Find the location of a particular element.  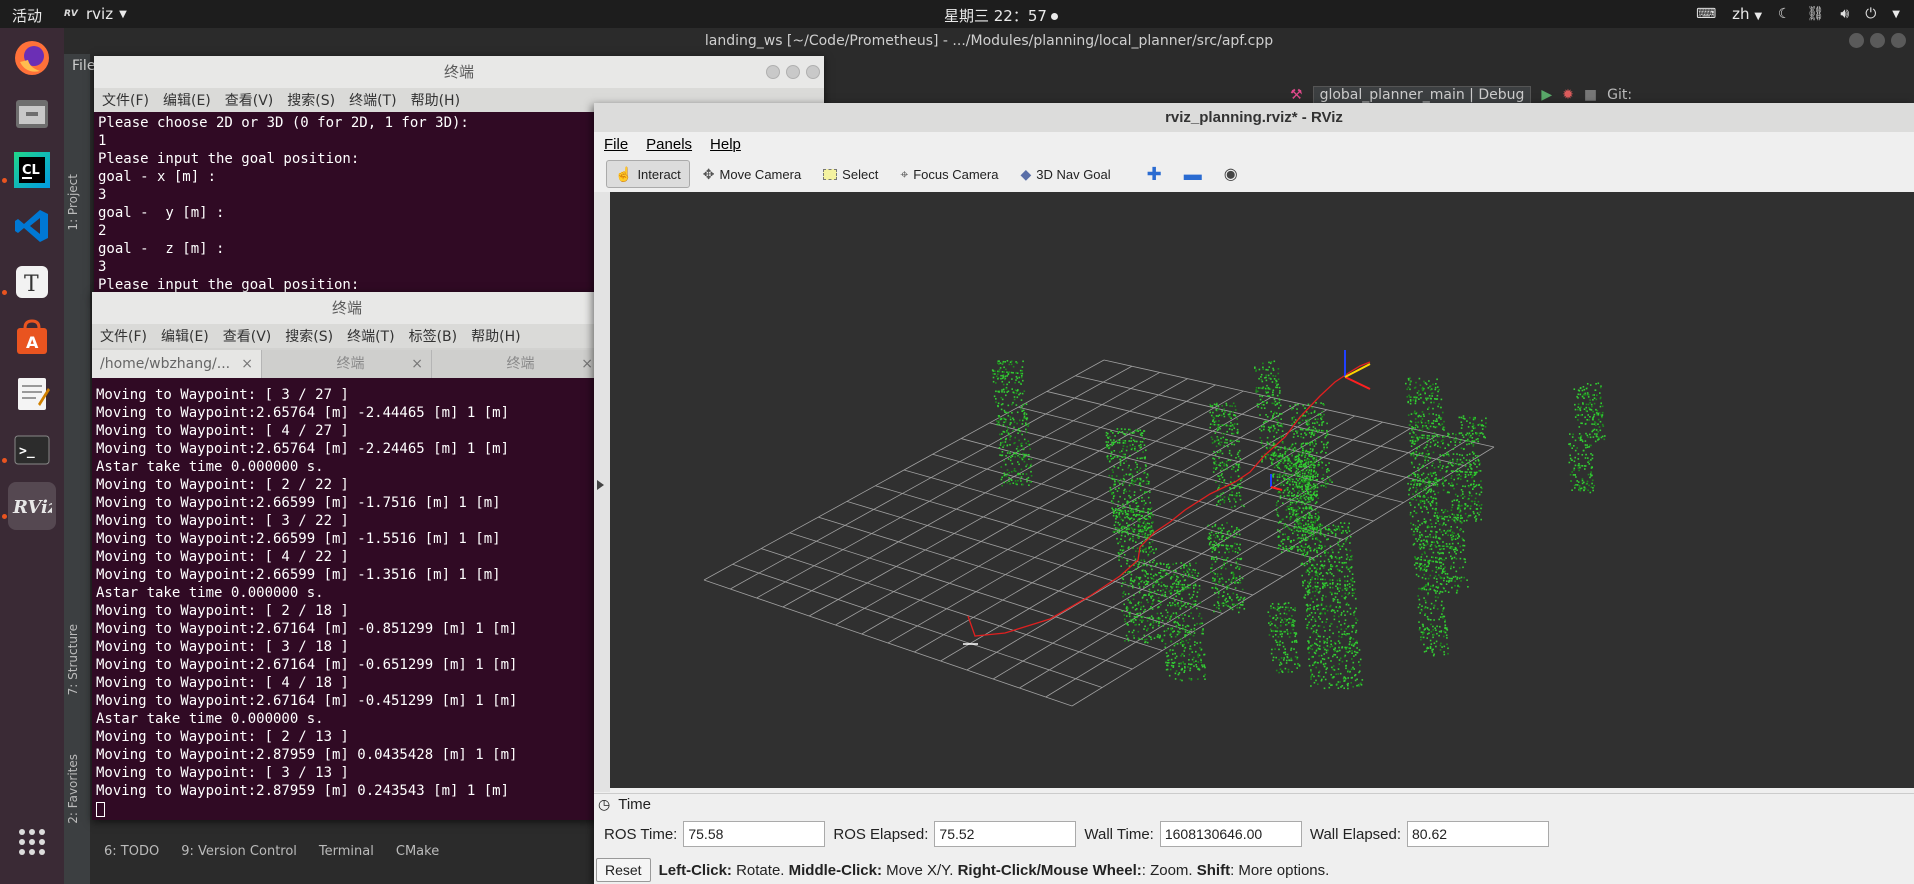

terminal-1-menu-item: 终端(T) is located at coordinates (372, 100).